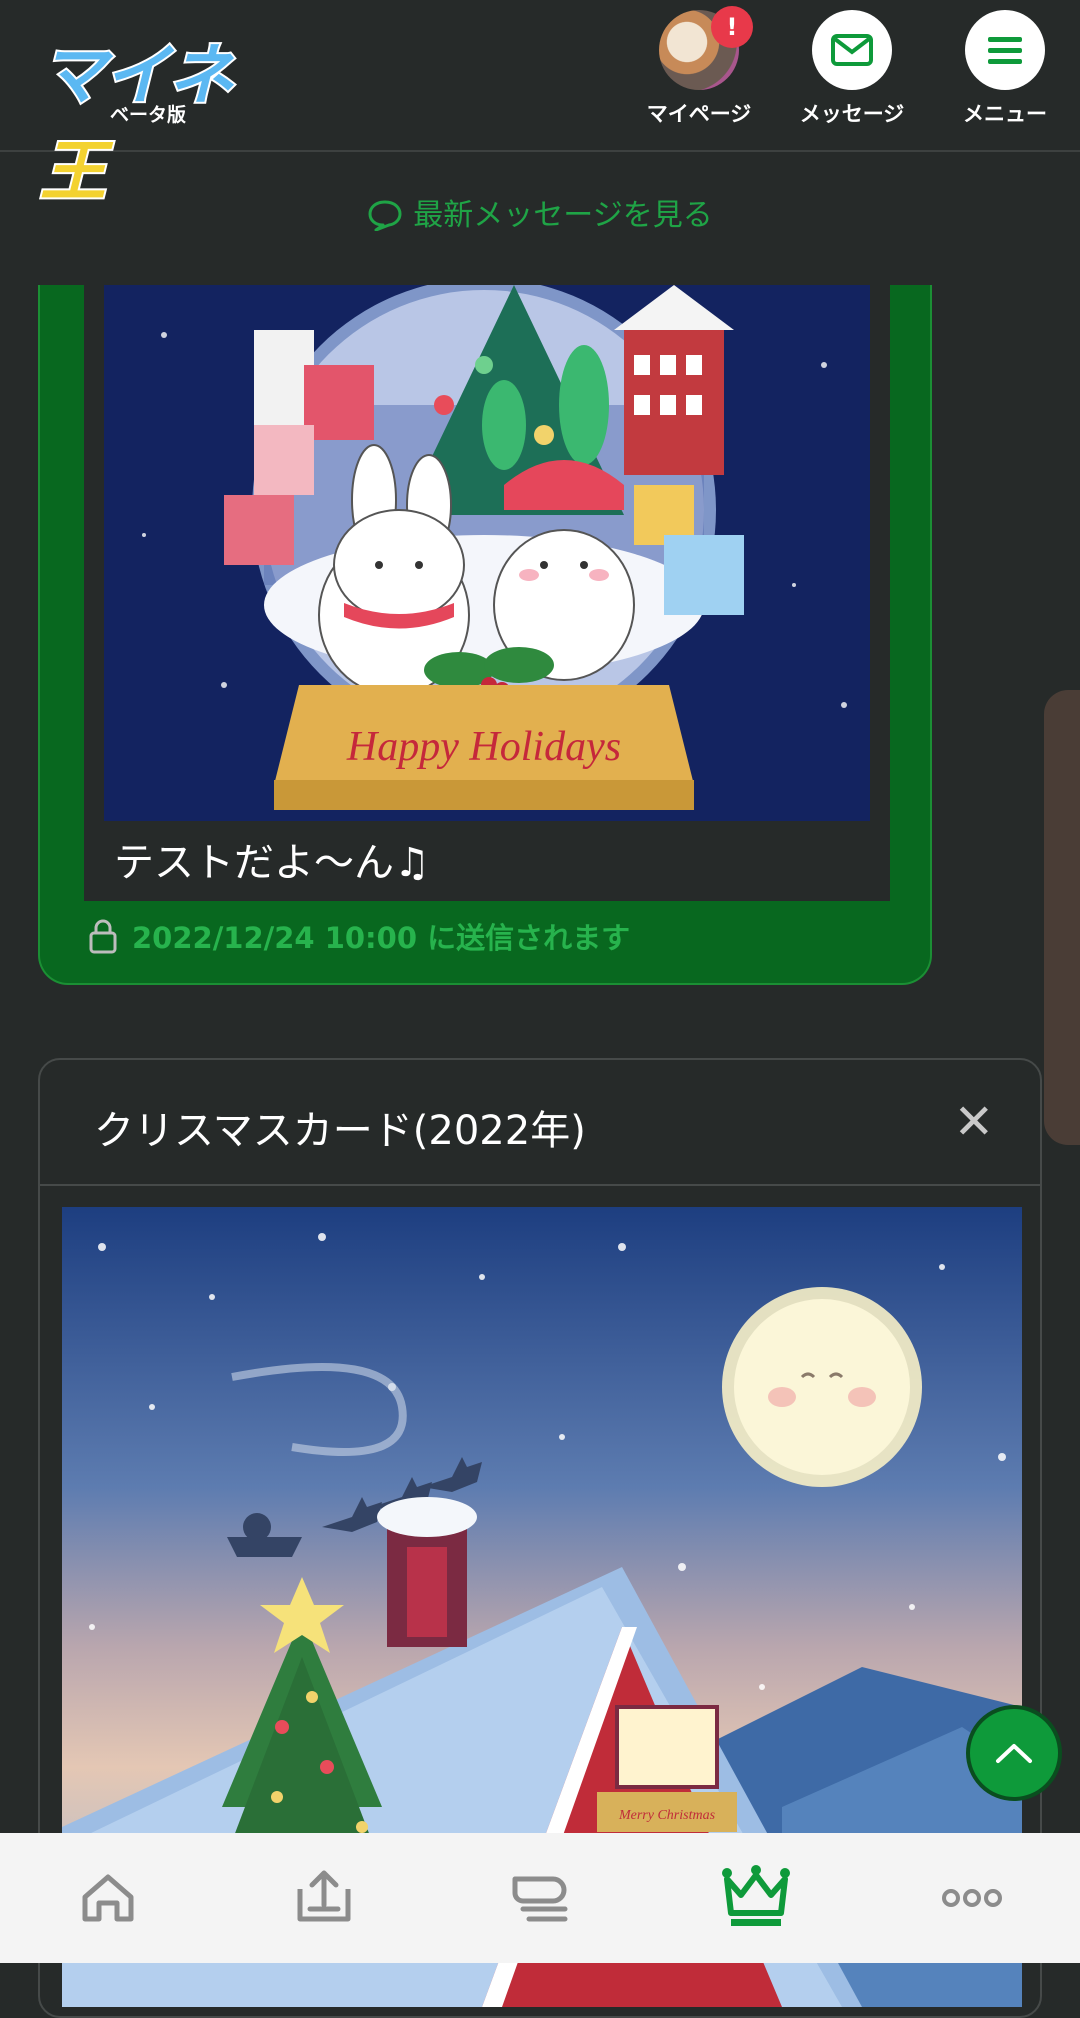 The image size is (1080, 2018). Describe the element at coordinates (852, 70) in the screenshot. I see `message-button: メッセージ` at that location.